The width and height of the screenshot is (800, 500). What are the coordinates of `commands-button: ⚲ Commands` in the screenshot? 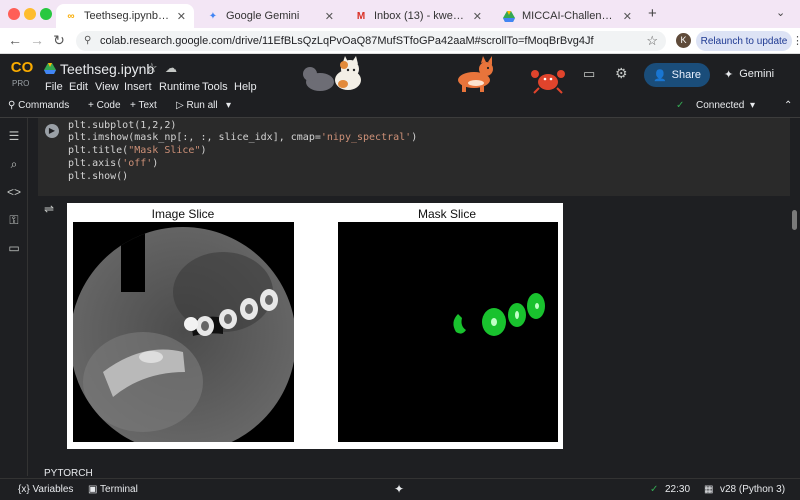 It's located at (38, 105).